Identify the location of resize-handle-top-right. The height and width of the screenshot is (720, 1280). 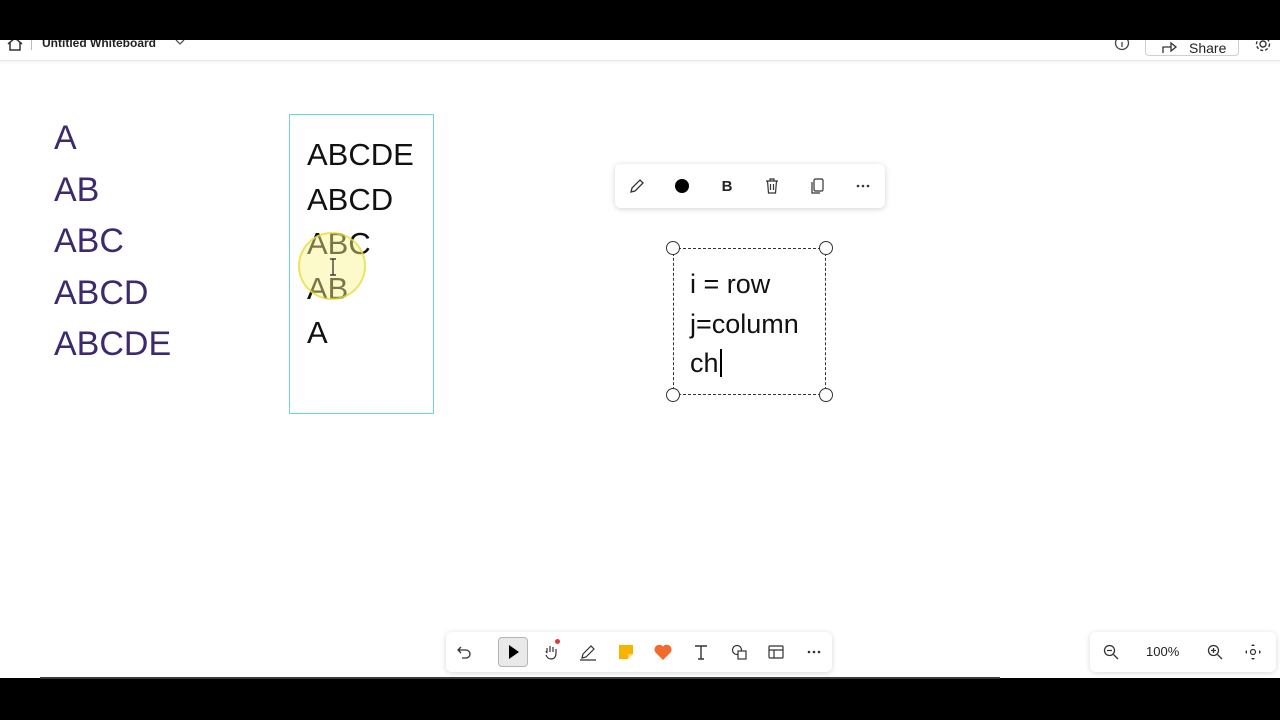
(826, 248).